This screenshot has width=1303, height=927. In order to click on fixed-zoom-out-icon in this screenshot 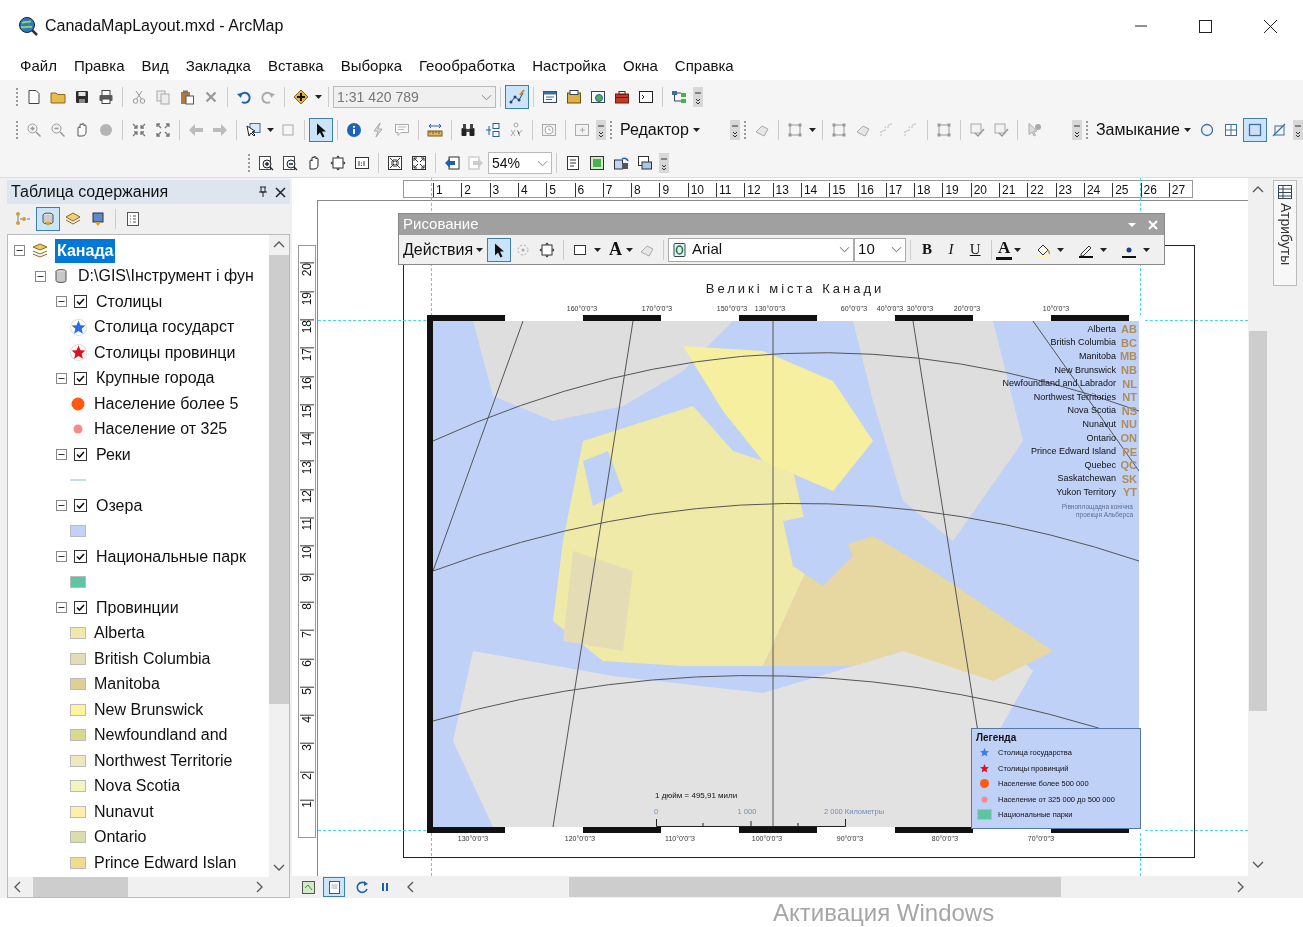, I will do `click(163, 130)`.